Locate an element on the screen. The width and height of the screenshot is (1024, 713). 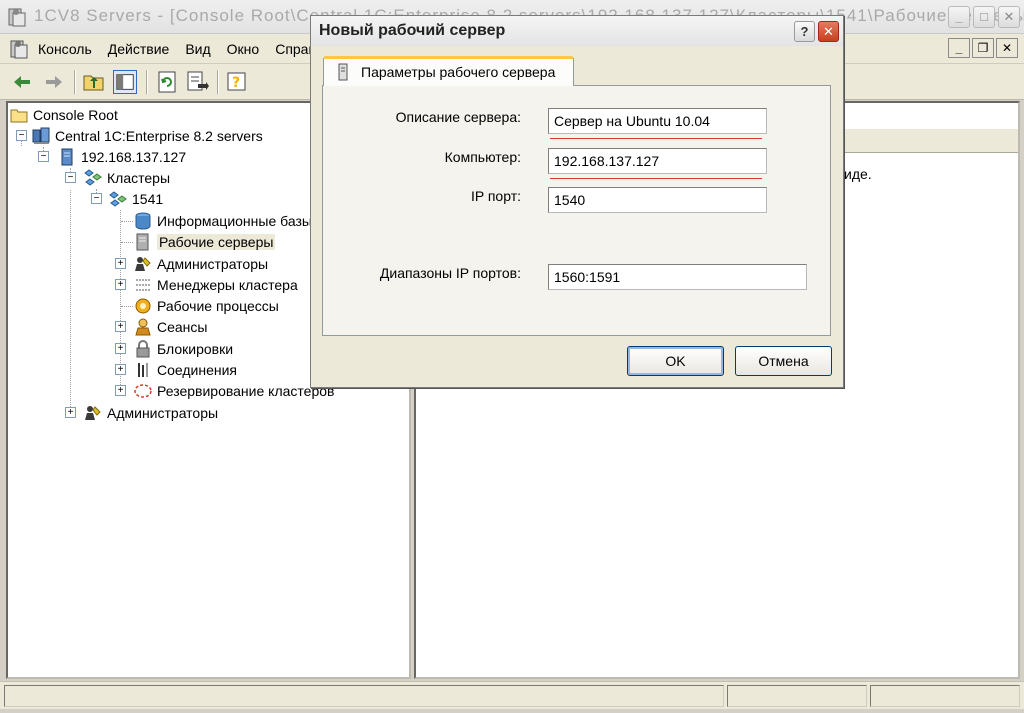
tree-item-server-admins: Администраторы is located at coordinates (151, 412).